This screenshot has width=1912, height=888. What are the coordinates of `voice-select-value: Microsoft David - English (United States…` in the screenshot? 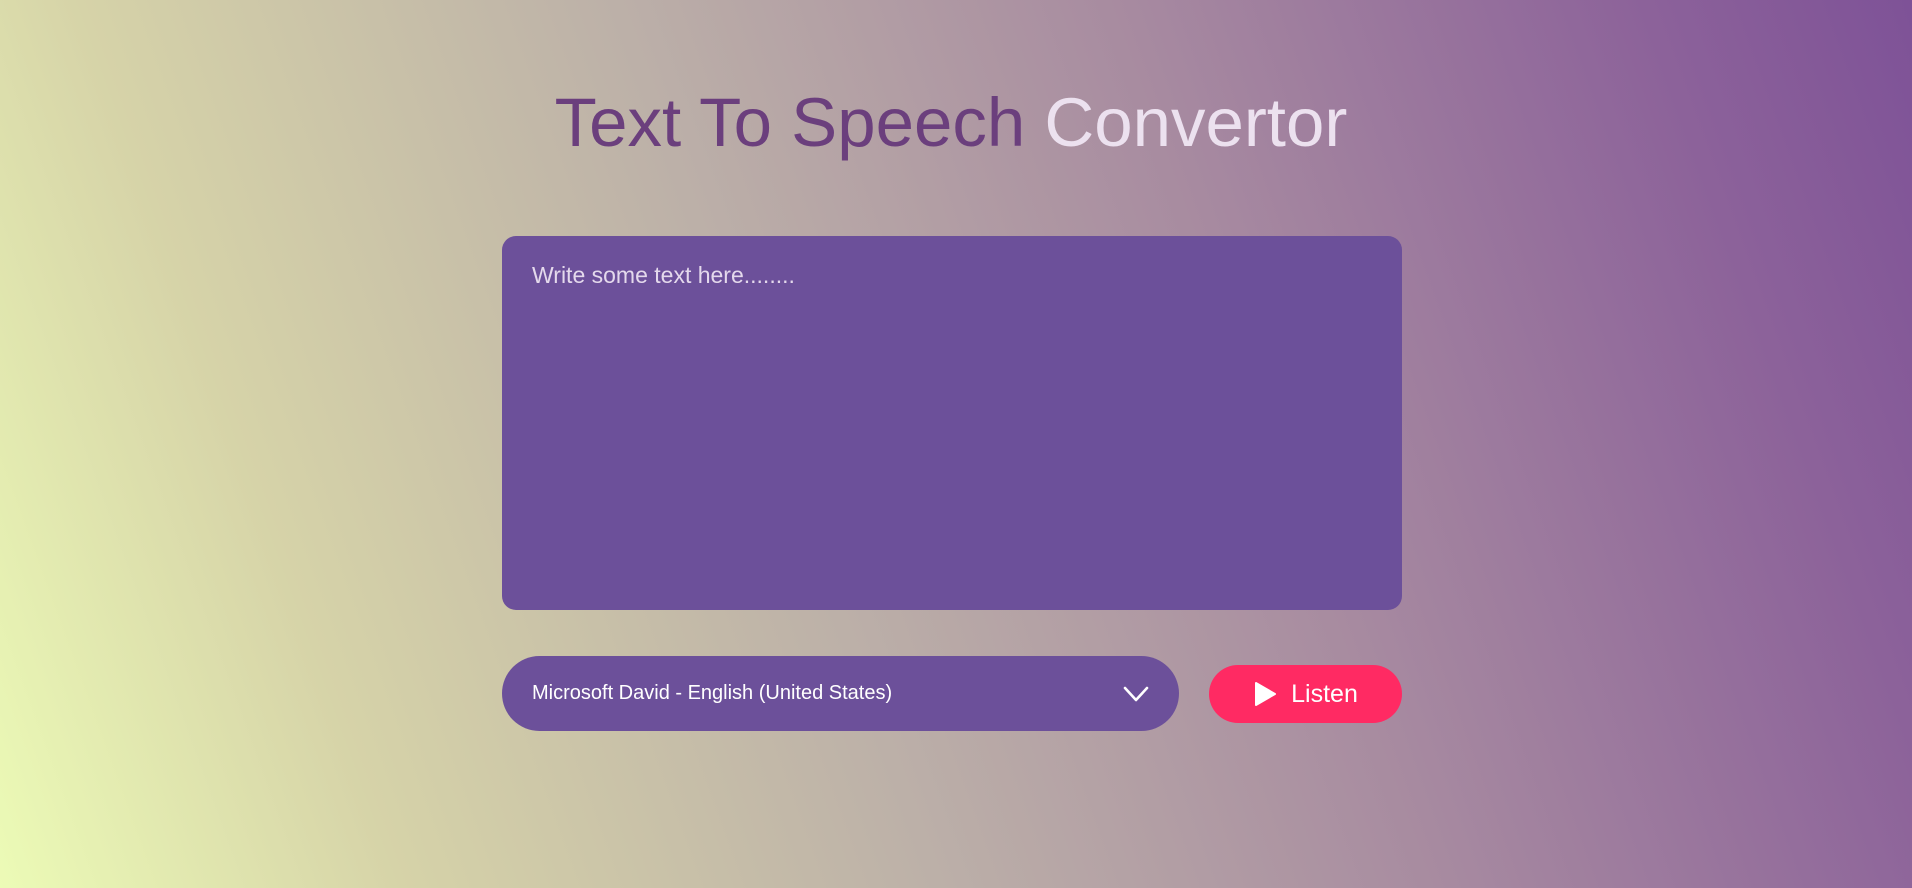 It's located at (712, 693).